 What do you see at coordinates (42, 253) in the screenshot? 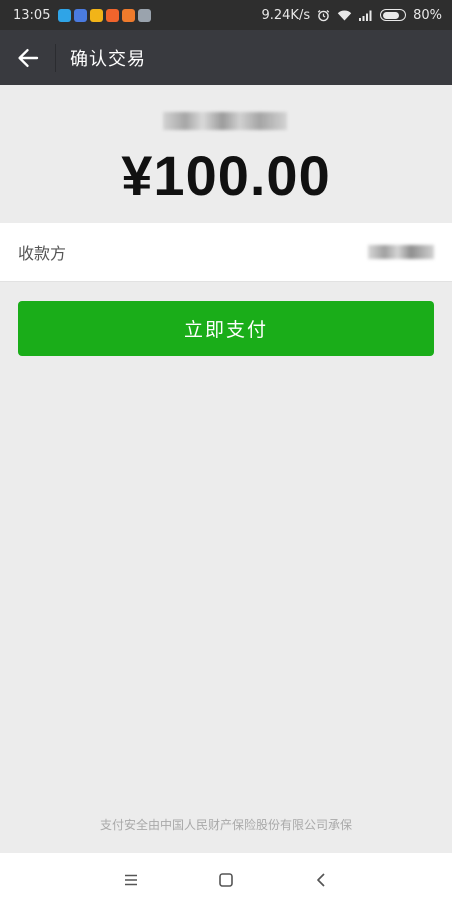
I see `payee-label: 收款方` at bounding box center [42, 253].